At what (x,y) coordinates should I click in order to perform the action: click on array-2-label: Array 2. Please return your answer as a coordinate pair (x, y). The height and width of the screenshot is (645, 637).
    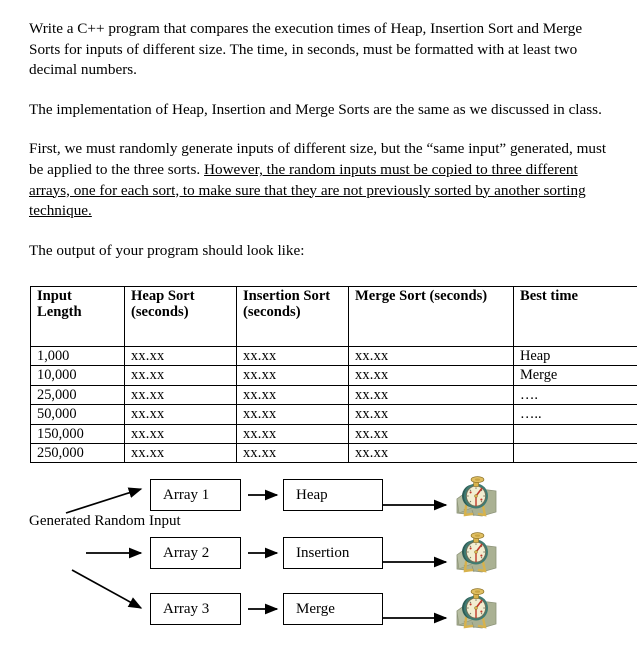
    Looking at the image, I should click on (186, 552).